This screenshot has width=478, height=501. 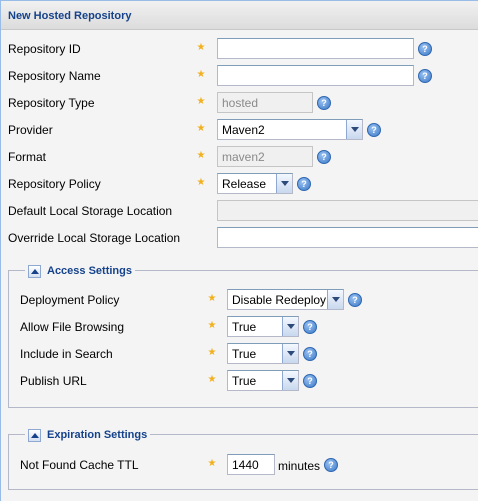 What do you see at coordinates (315, 75) in the screenshot?
I see `repository-name-input` at bounding box center [315, 75].